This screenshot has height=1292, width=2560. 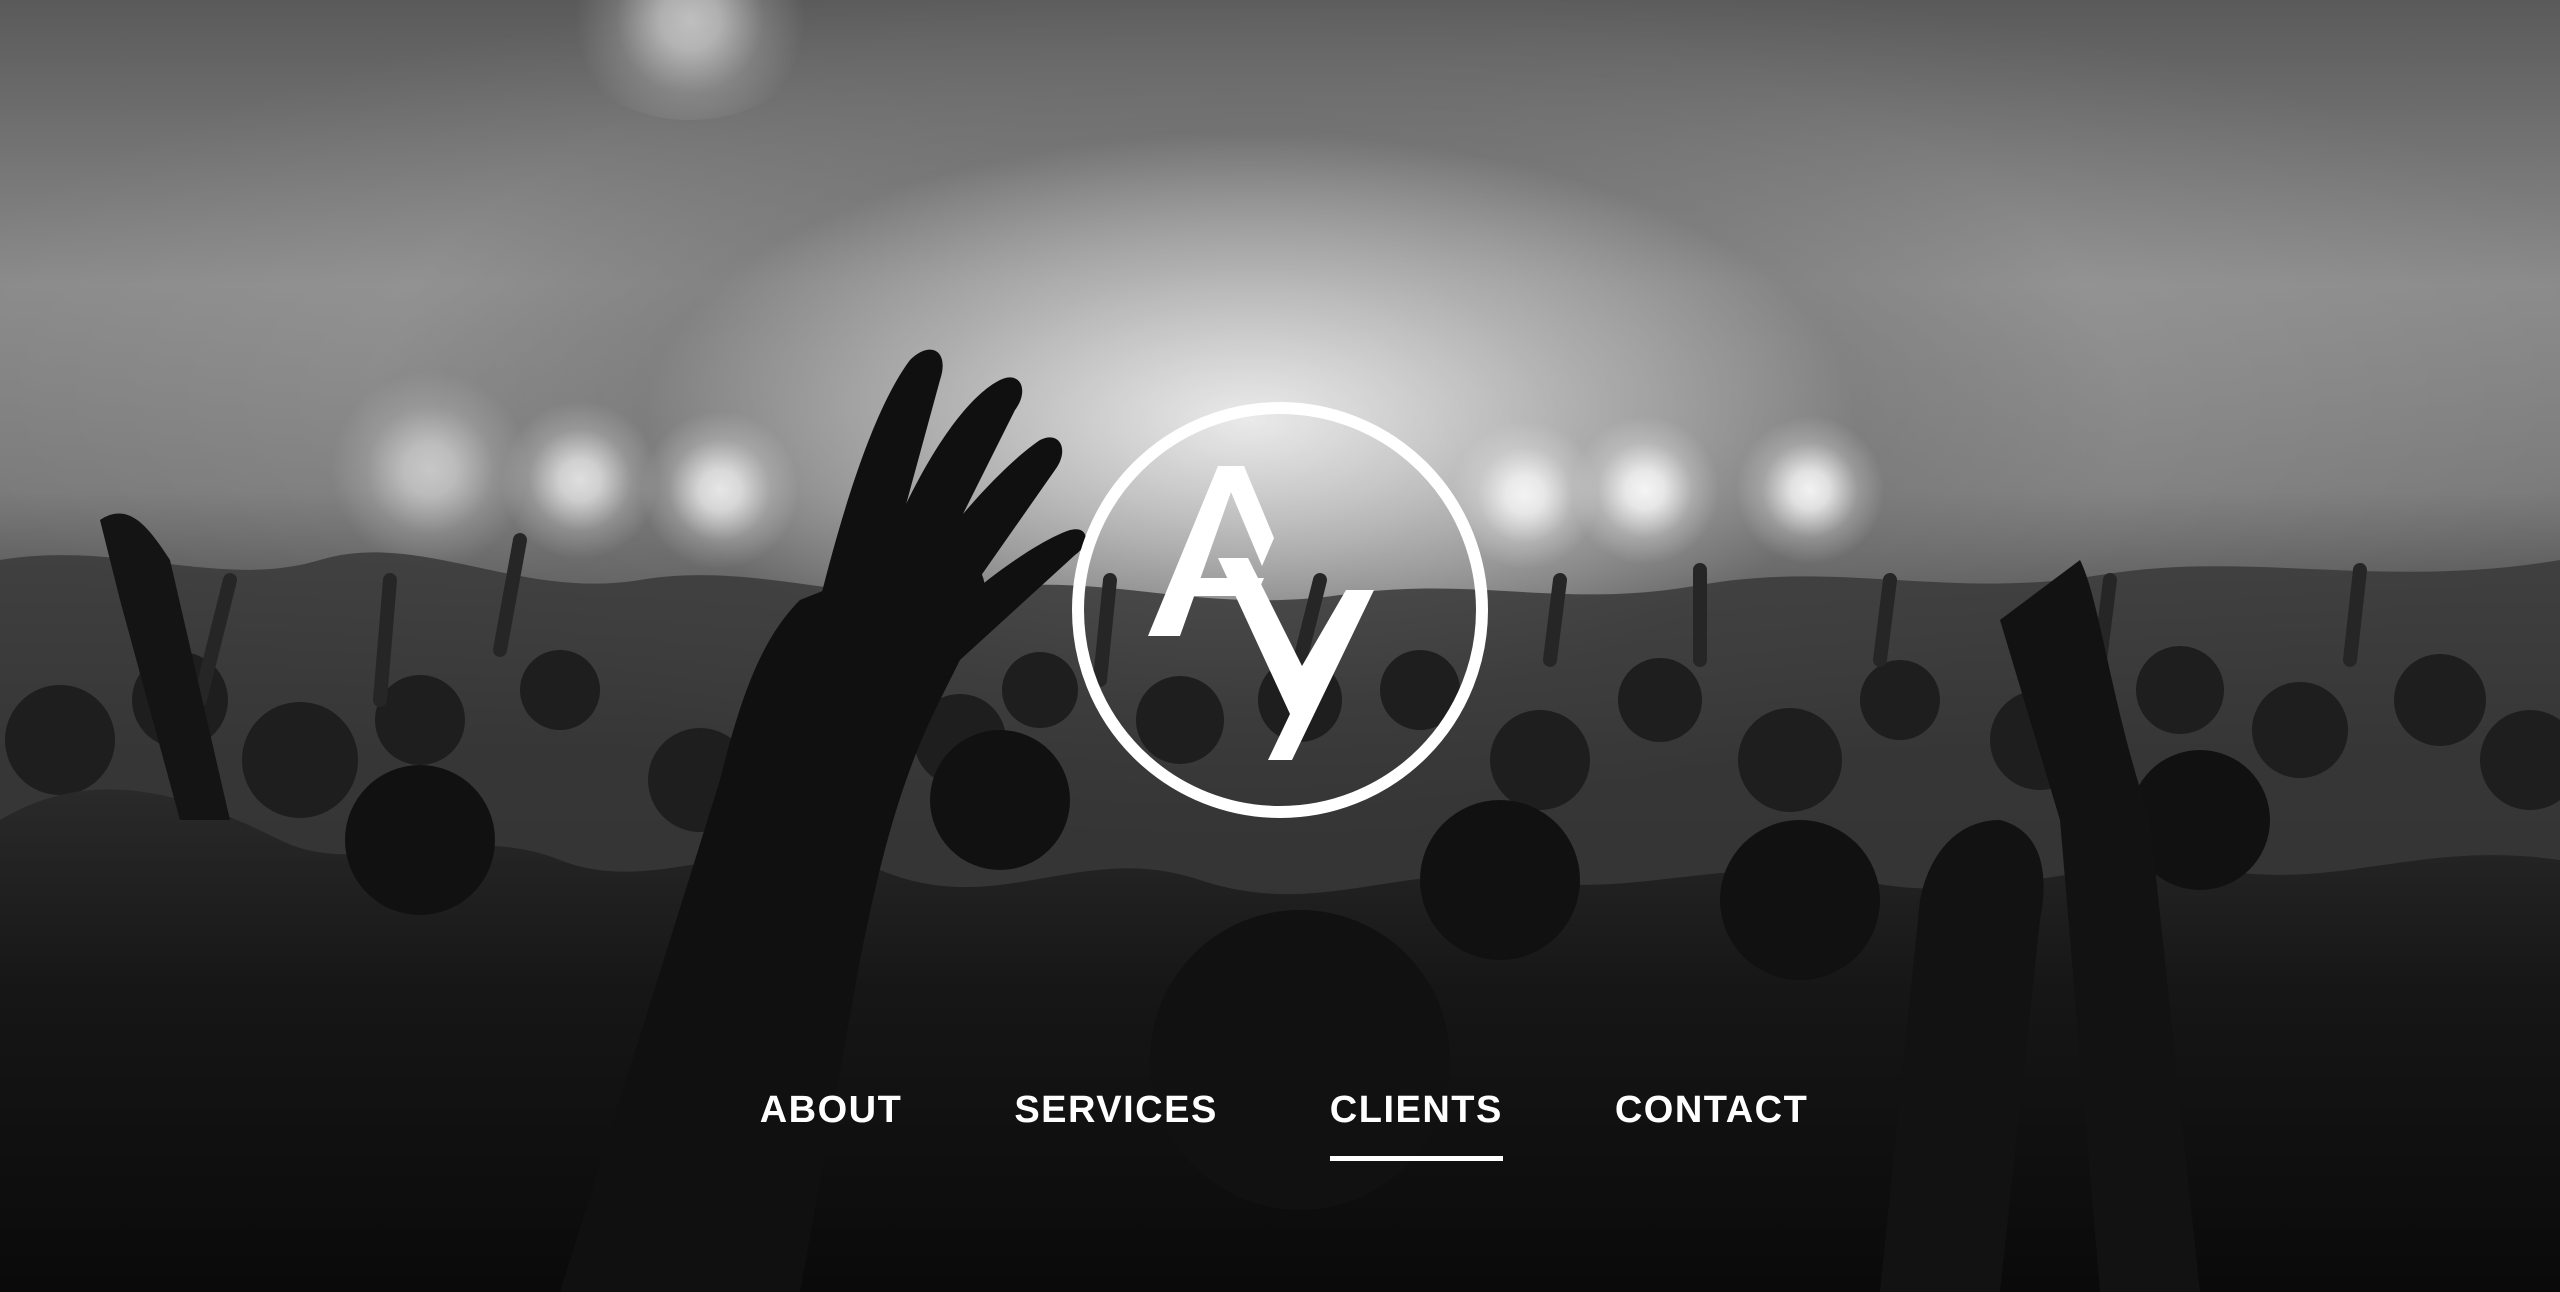 I want to click on nav-item-services: SERVICES, so click(x=1115, y=1122).